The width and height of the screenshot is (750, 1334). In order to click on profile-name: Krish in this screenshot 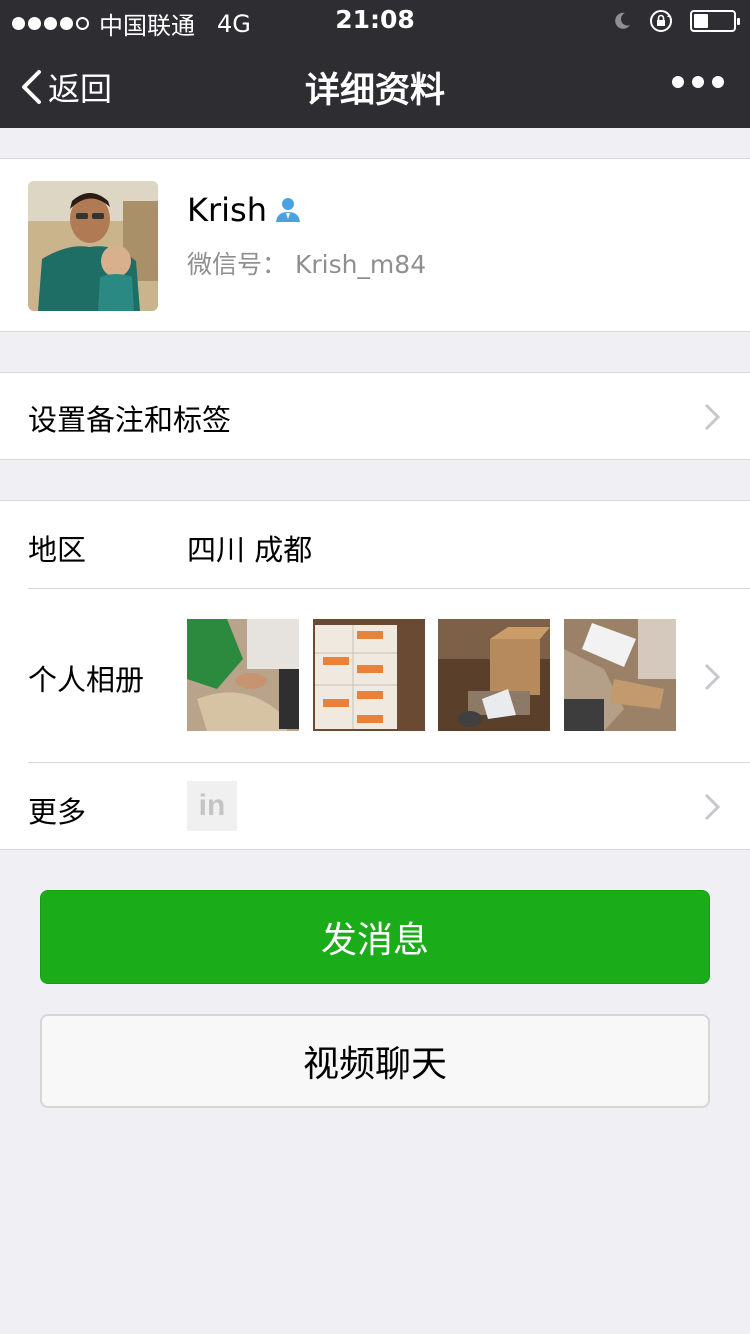, I will do `click(227, 210)`.